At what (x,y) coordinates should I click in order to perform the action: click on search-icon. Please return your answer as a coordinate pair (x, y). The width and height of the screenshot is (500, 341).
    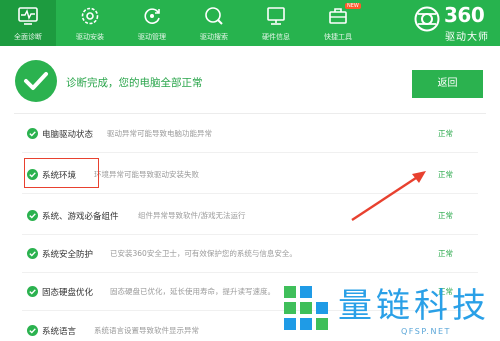
    Looking at the image, I should click on (214, 16).